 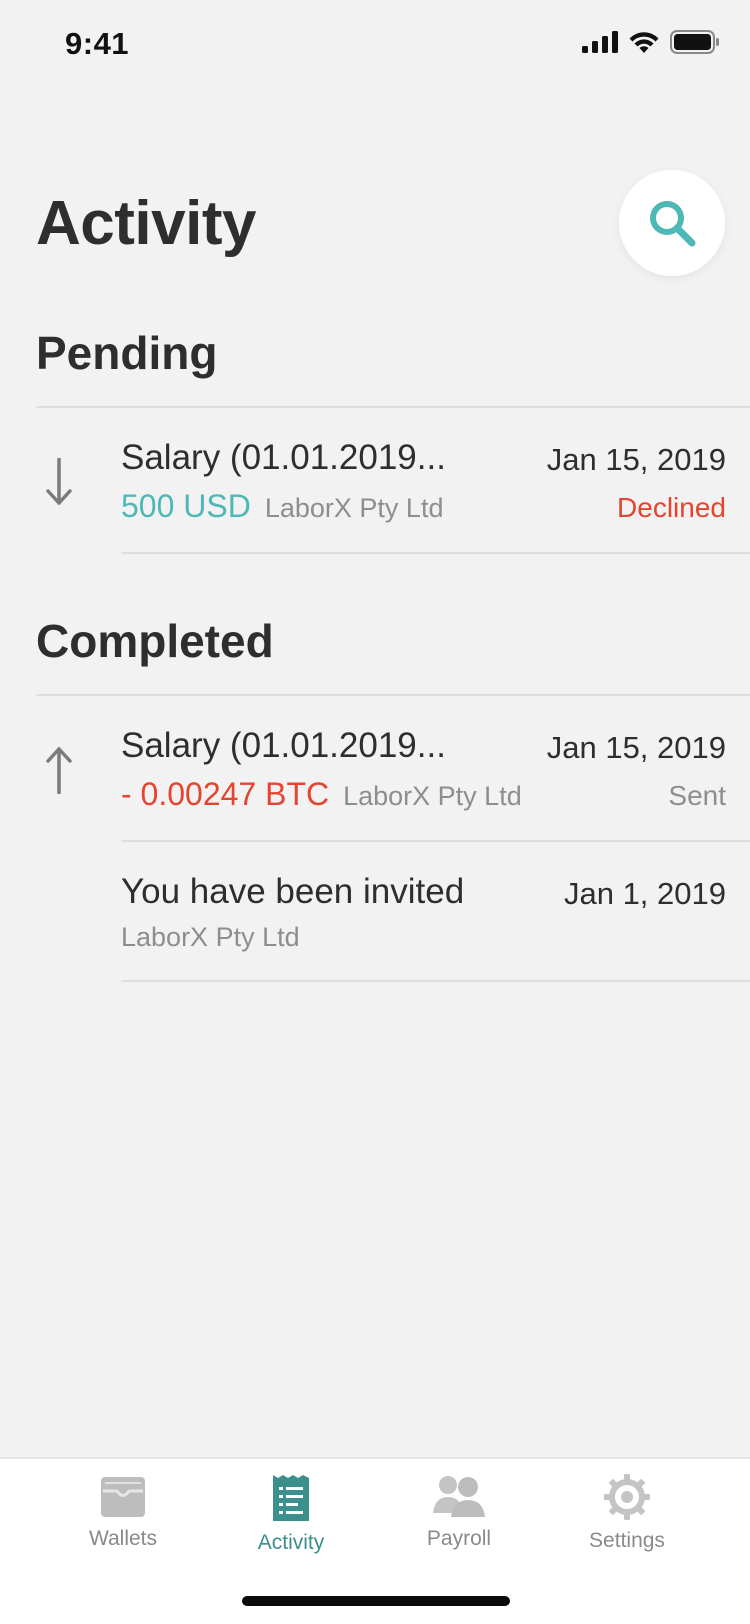 I want to click on status-declined: Declined, so click(x=671, y=507).